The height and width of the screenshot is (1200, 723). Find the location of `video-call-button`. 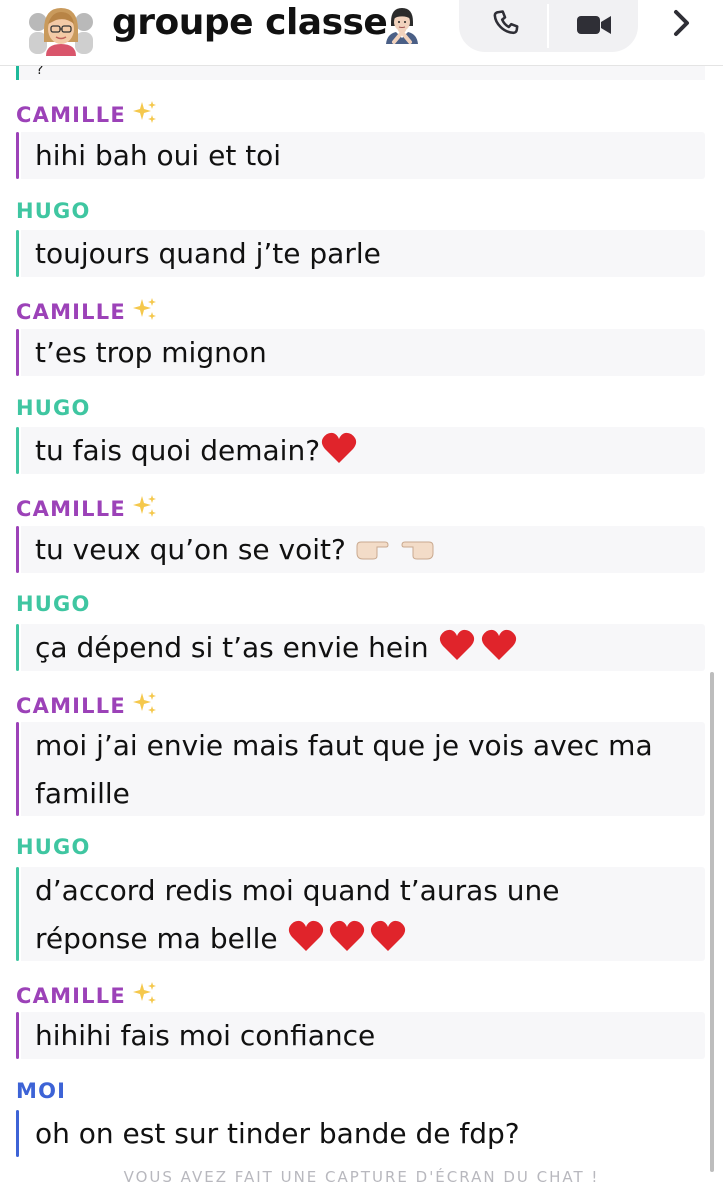

video-call-button is located at coordinates (594, 25).